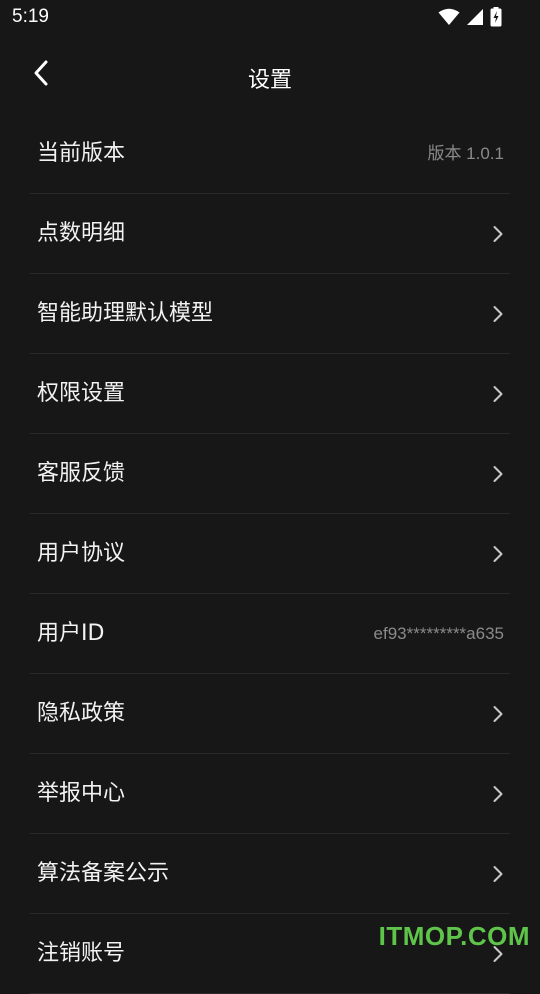 The width and height of the screenshot is (540, 994). I want to click on settings-row-label: 注销账号, so click(81, 953).